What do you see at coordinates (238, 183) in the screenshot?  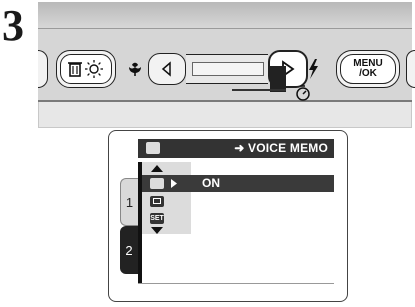 I see `menu-row-voice-memo: ON` at bounding box center [238, 183].